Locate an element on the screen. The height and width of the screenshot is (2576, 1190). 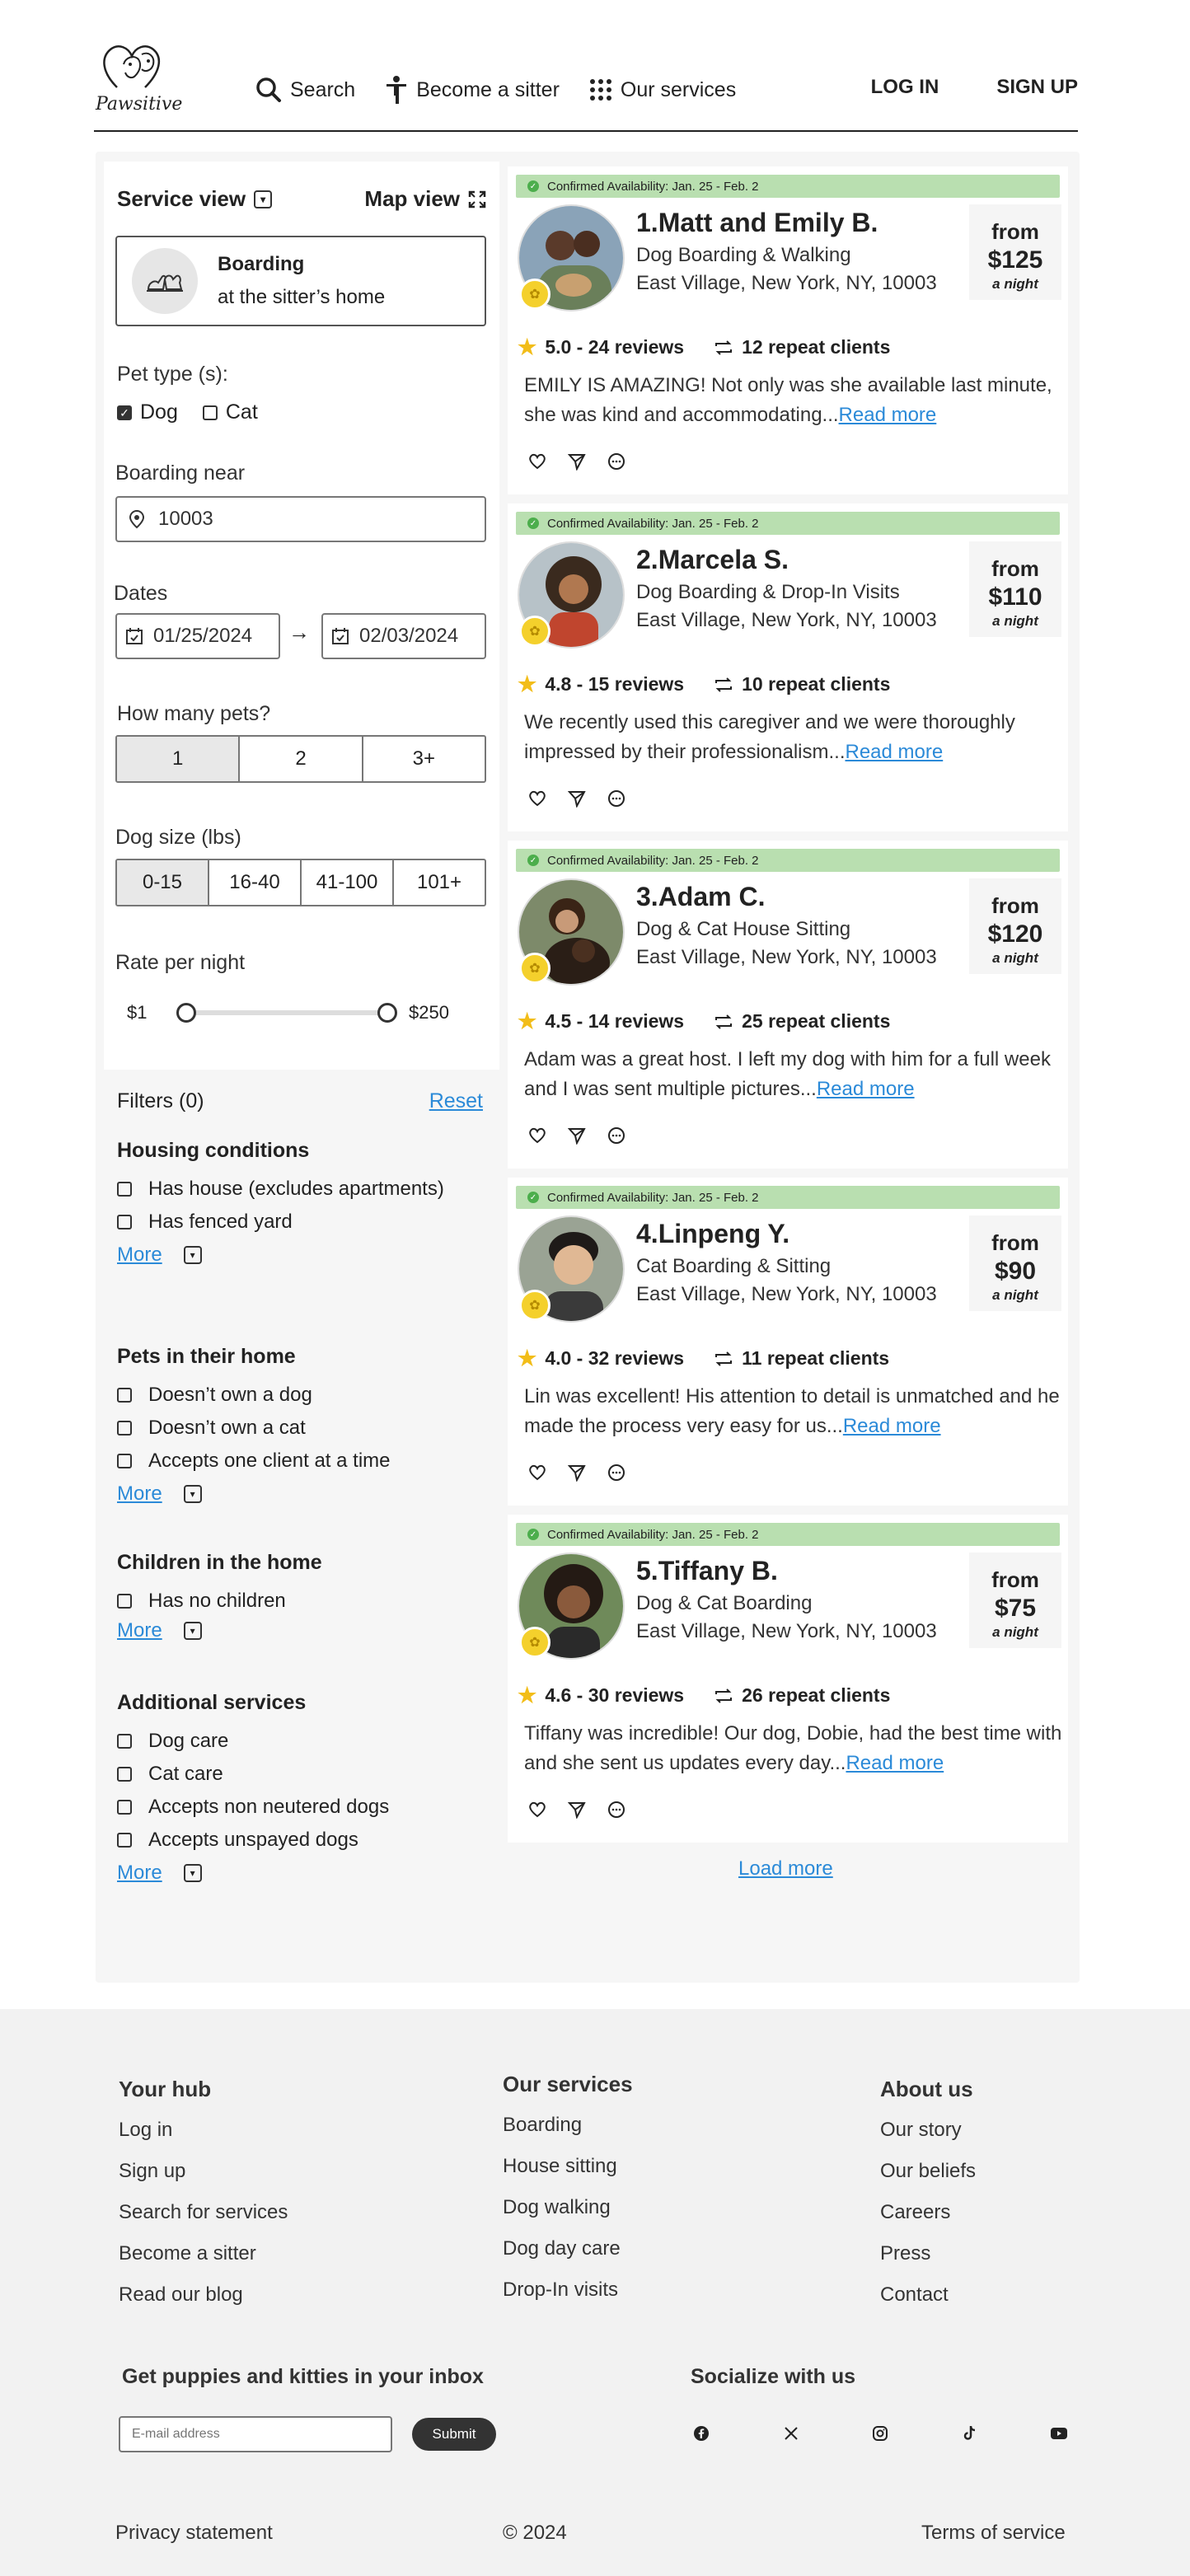
social-links is located at coordinates (880, 2433).